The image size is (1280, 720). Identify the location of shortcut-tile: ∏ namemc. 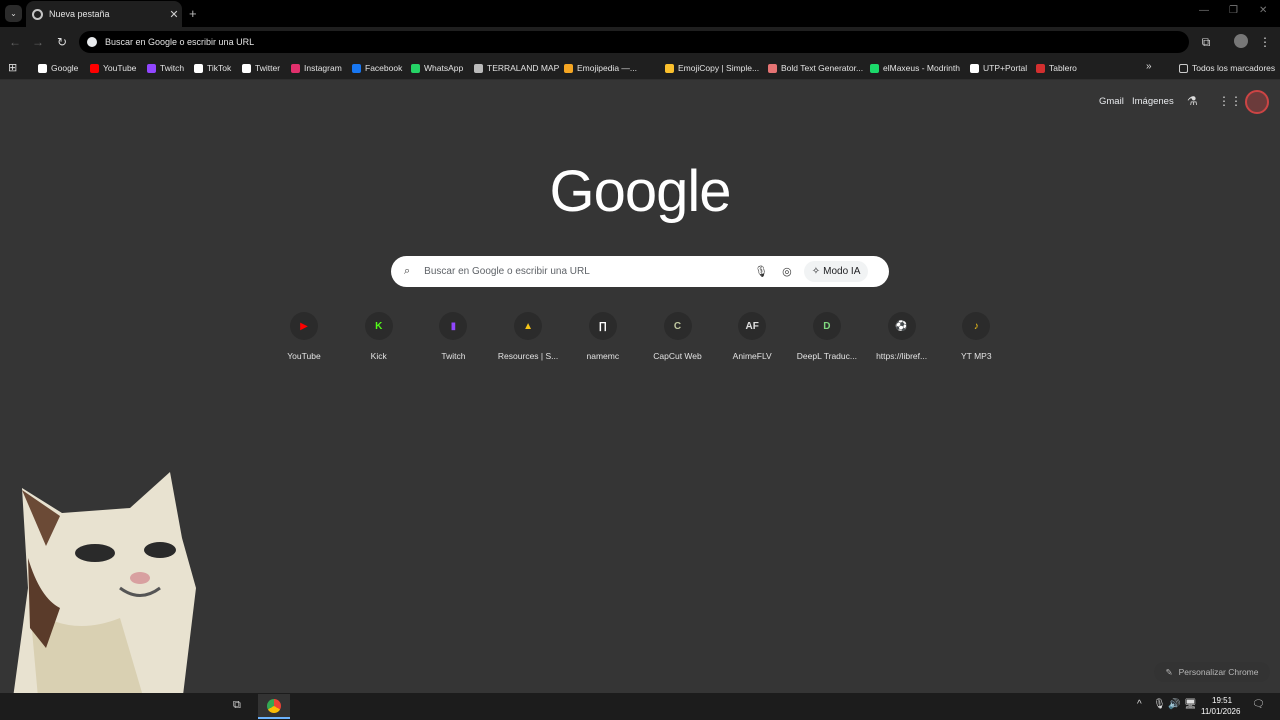
(603, 336).